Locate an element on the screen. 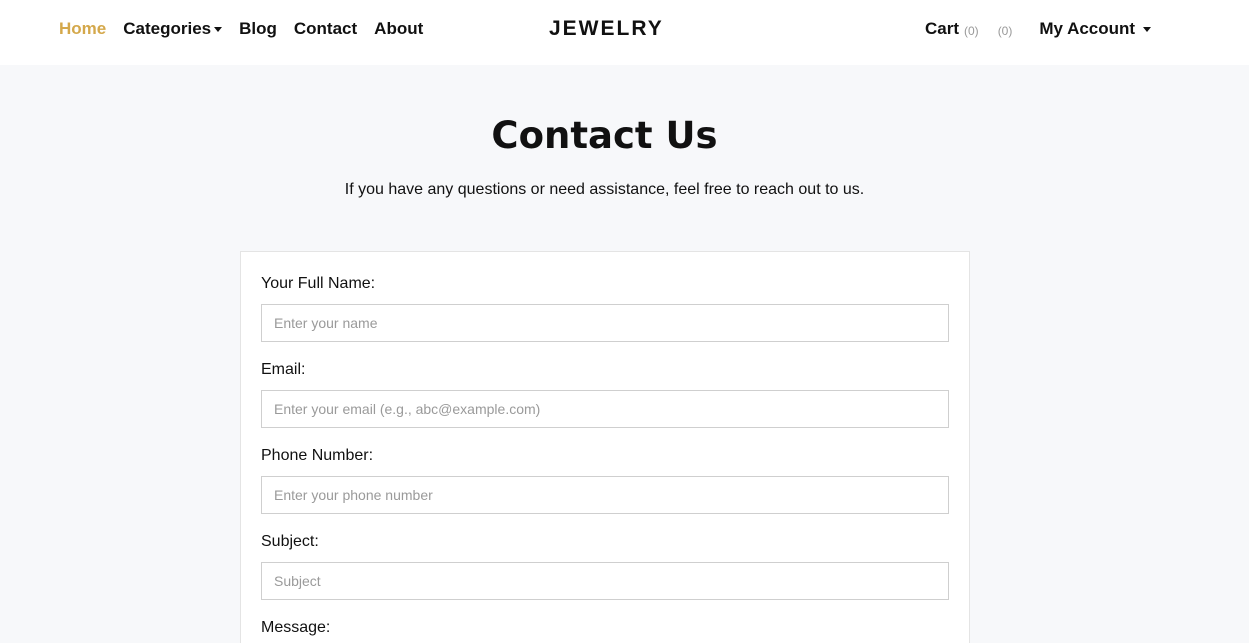 This screenshot has width=1249, height=643. nav-home-link: Home is located at coordinates (82, 29).